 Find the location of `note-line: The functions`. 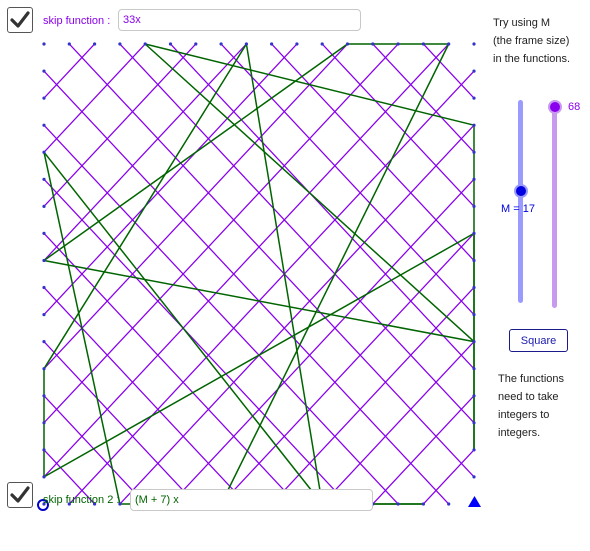

note-line: The functions is located at coordinates (531, 379).